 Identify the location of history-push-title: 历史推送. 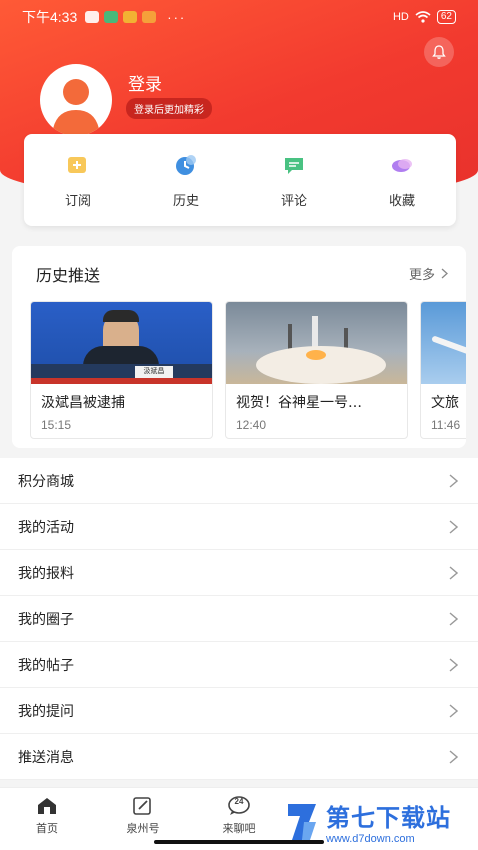
(68, 275).